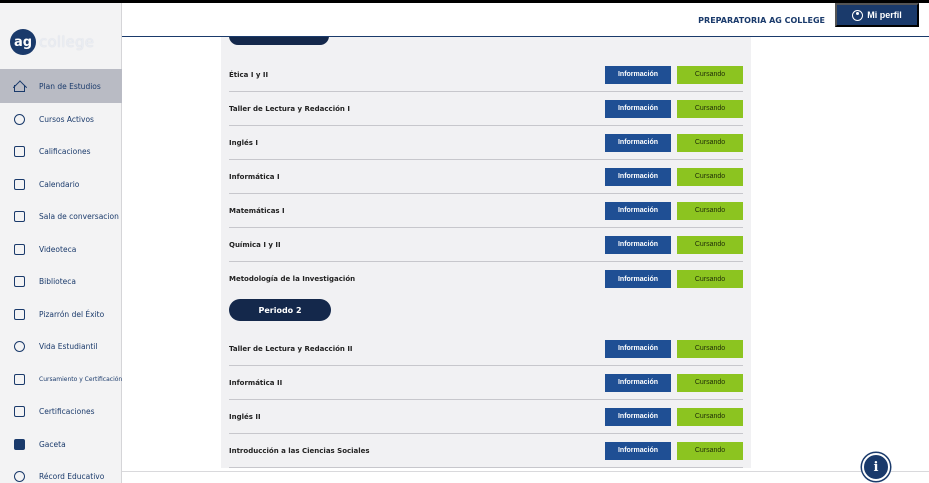 Image resolution: width=929 pixels, height=483 pixels. I want to click on newspaper-icon, so click(19, 444).